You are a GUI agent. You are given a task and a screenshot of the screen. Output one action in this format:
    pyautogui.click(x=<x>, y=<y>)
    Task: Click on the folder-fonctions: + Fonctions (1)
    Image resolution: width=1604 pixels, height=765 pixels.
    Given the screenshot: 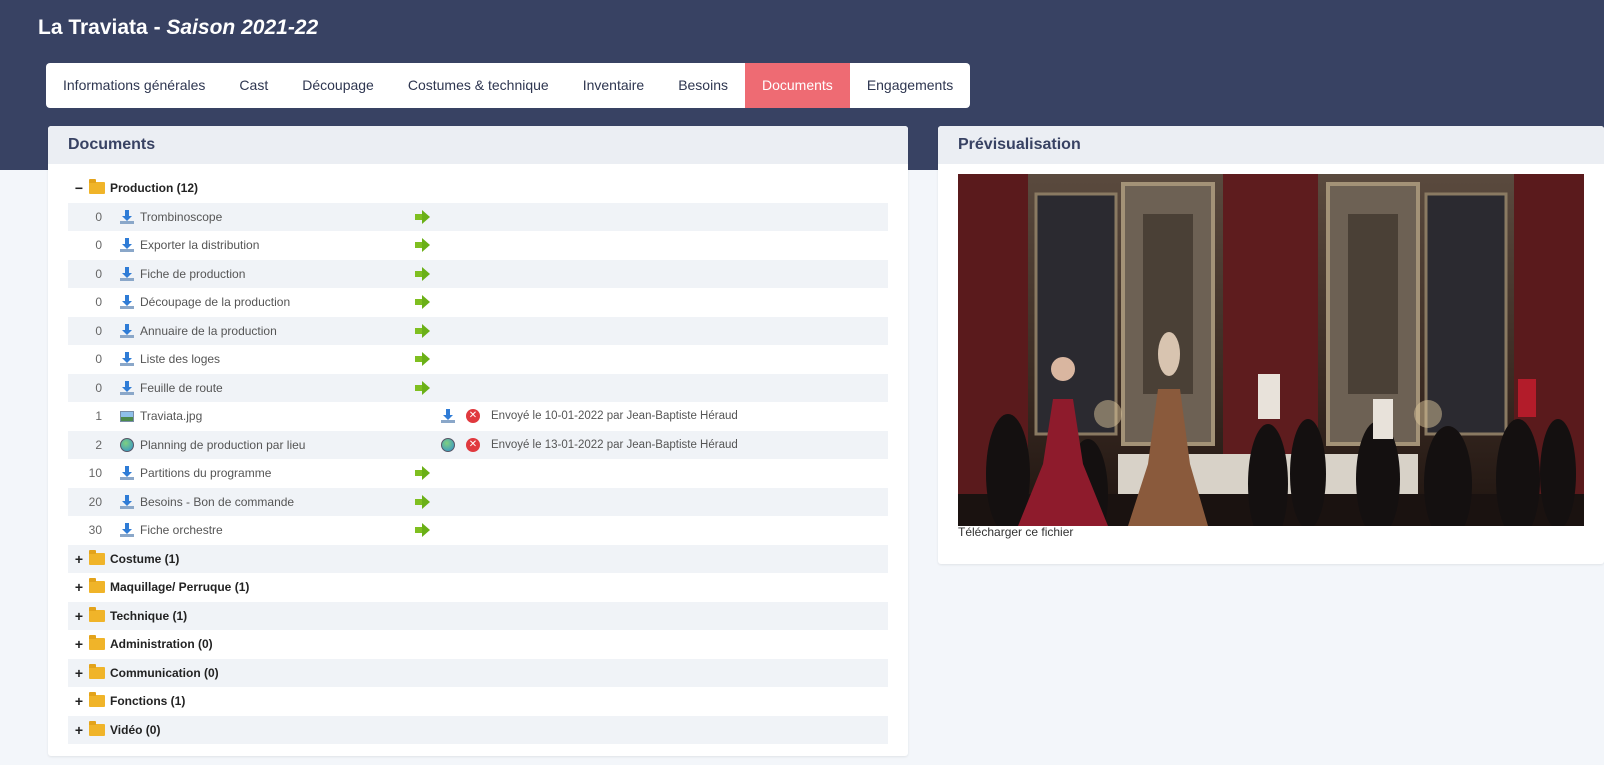 What is the action you would take?
    pyautogui.click(x=478, y=701)
    